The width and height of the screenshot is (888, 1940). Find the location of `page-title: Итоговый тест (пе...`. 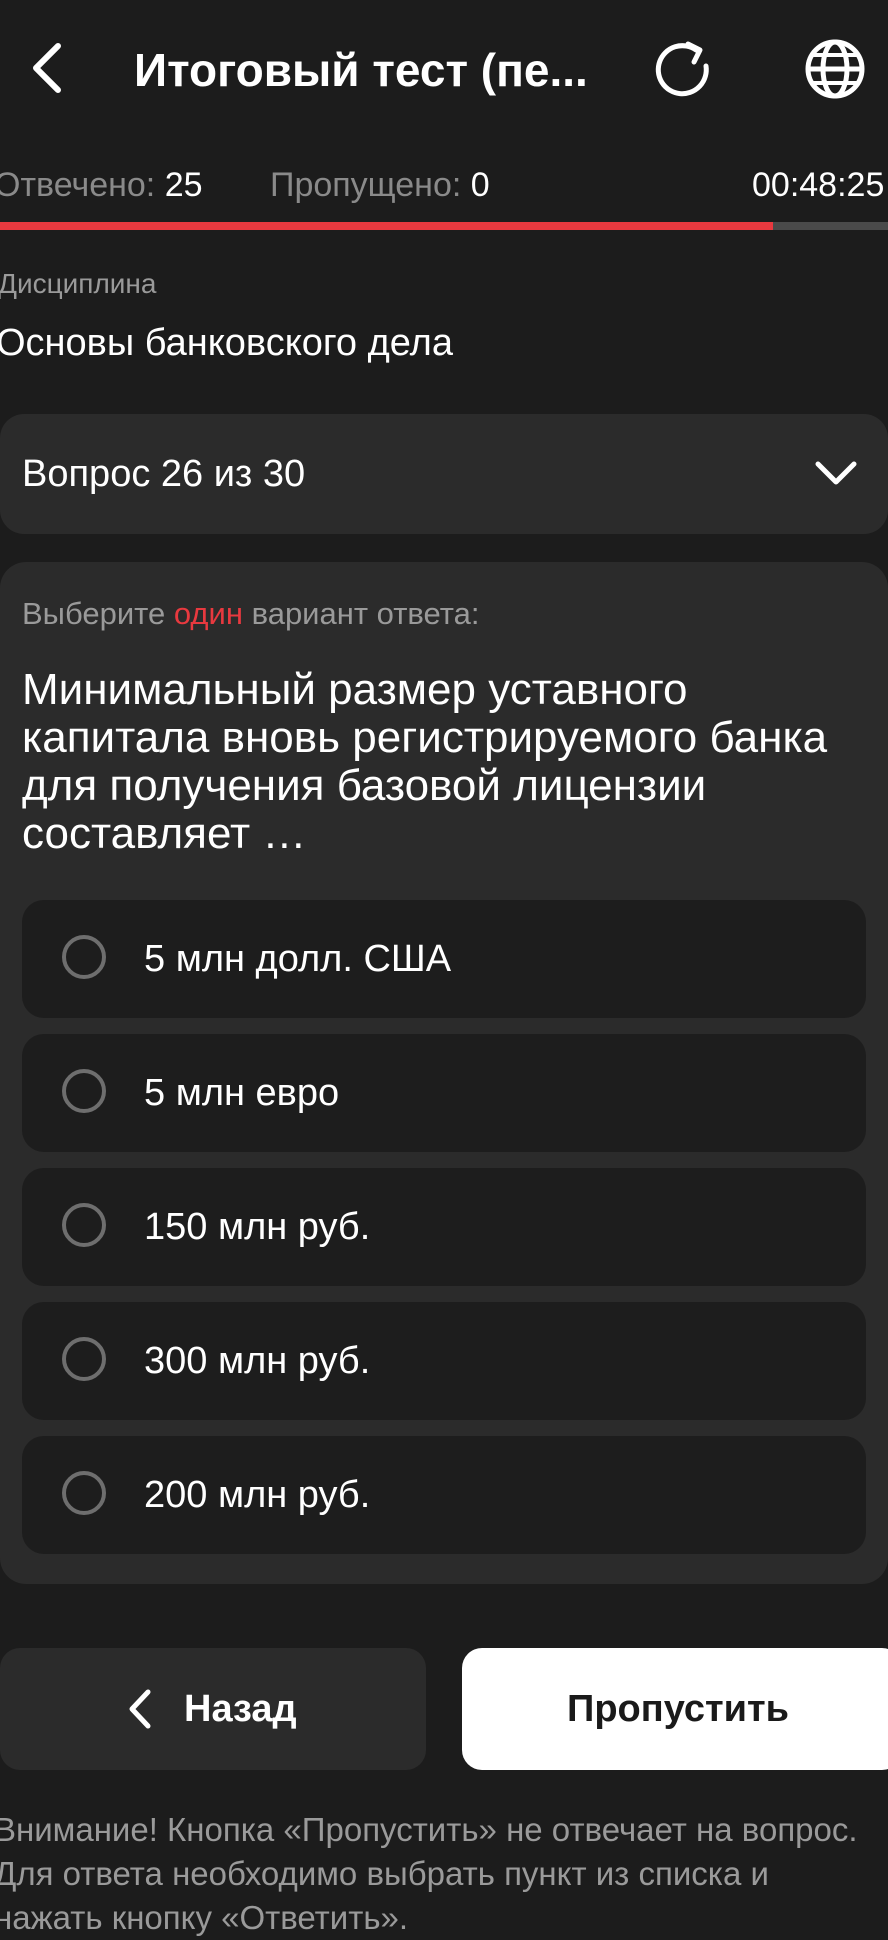

page-title: Итоговый тест (пе... is located at coordinates (361, 70).